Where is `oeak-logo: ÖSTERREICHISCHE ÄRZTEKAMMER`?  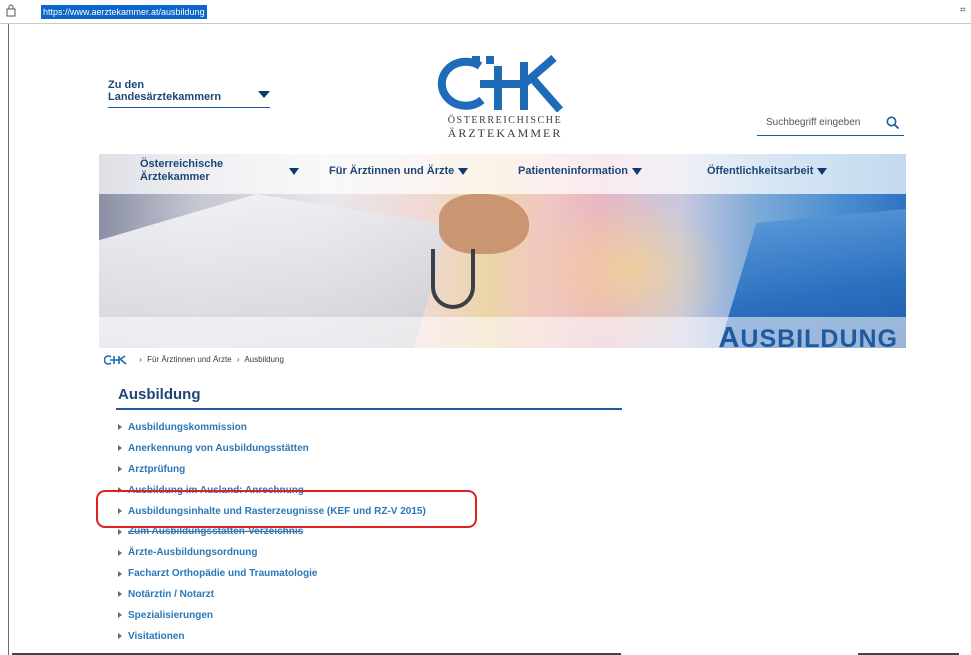
oeak-logo: ÖSTERREICHISCHE ÄRZTEKAMMER is located at coordinates (505, 99).